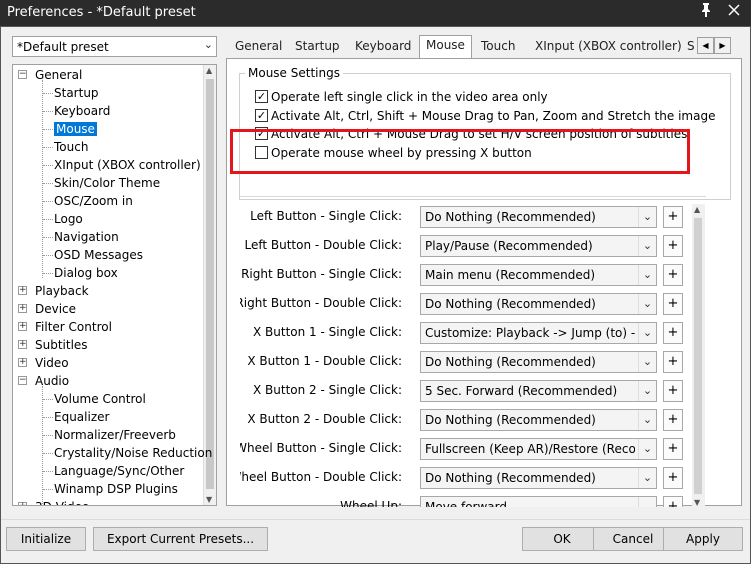 The height and width of the screenshot is (564, 751). Describe the element at coordinates (608, 47) in the screenshot. I see `tab-xinput-xbox-controller: XInput (XBOX controller)` at that location.